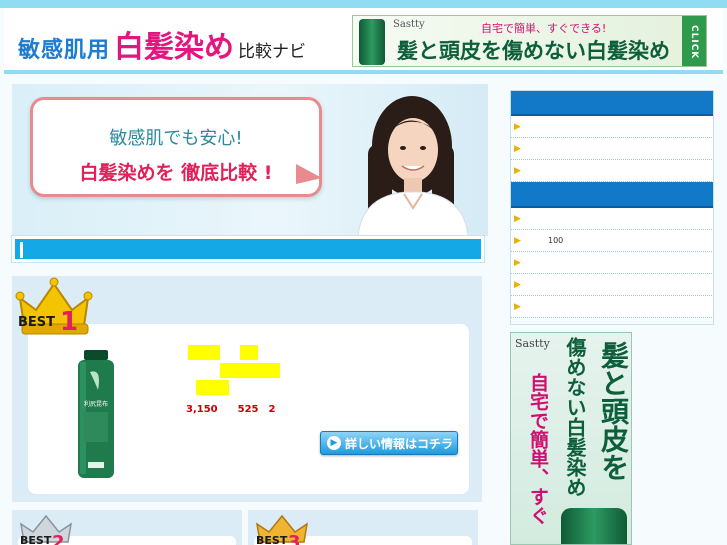  What do you see at coordinates (399, 443) in the screenshot?
I see `detail-button-label: 詳しい情報はコチラ` at bounding box center [399, 443].